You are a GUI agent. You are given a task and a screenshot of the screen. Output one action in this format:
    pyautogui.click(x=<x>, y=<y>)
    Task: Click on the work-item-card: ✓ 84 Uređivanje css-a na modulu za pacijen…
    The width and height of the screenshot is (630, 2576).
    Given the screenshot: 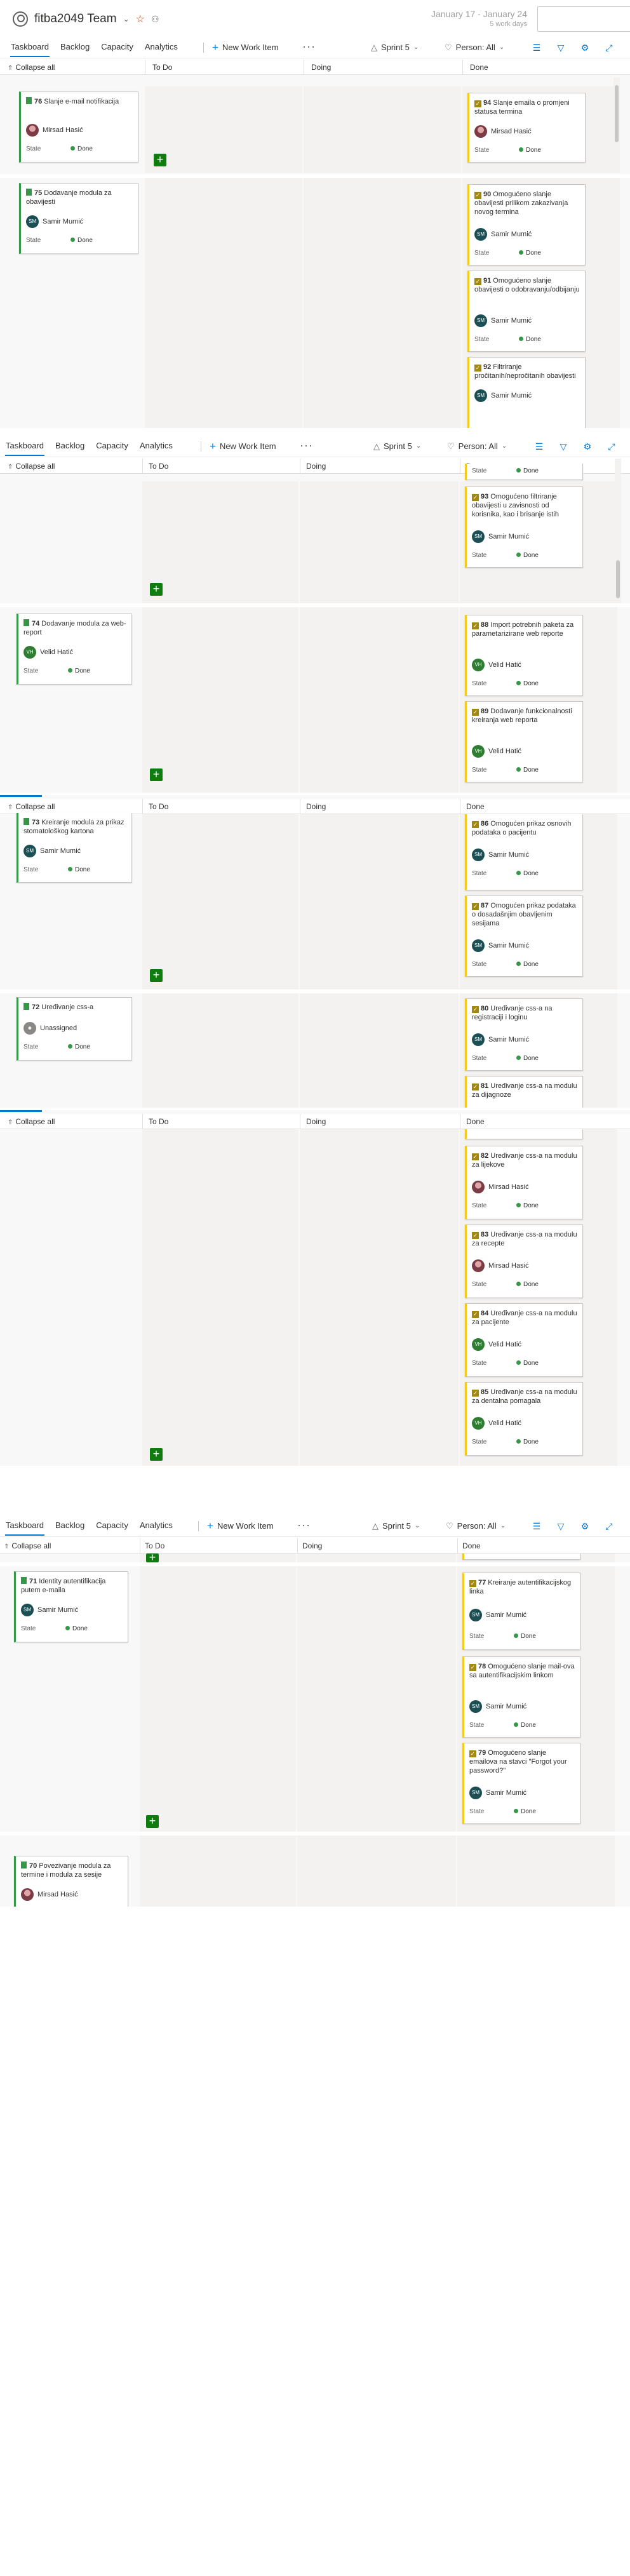 What is the action you would take?
    pyautogui.click(x=524, y=1340)
    